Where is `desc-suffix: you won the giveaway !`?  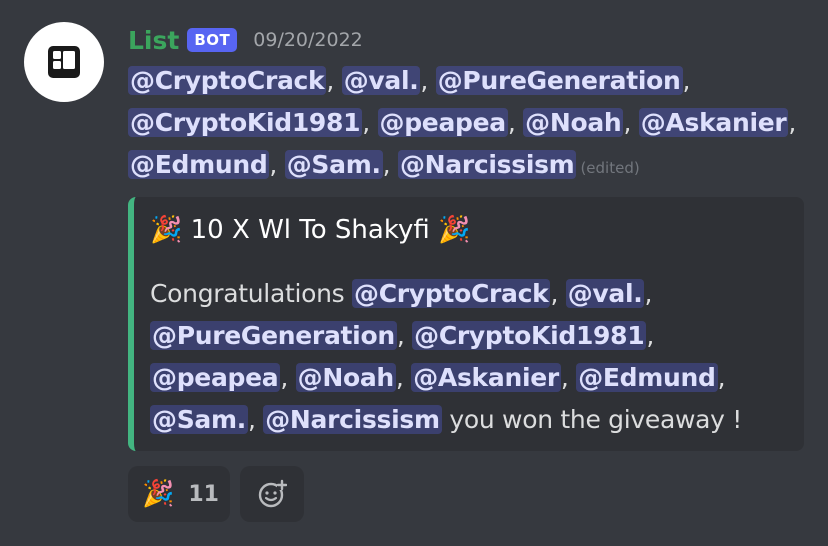 desc-suffix: you won the giveaway ! is located at coordinates (596, 419).